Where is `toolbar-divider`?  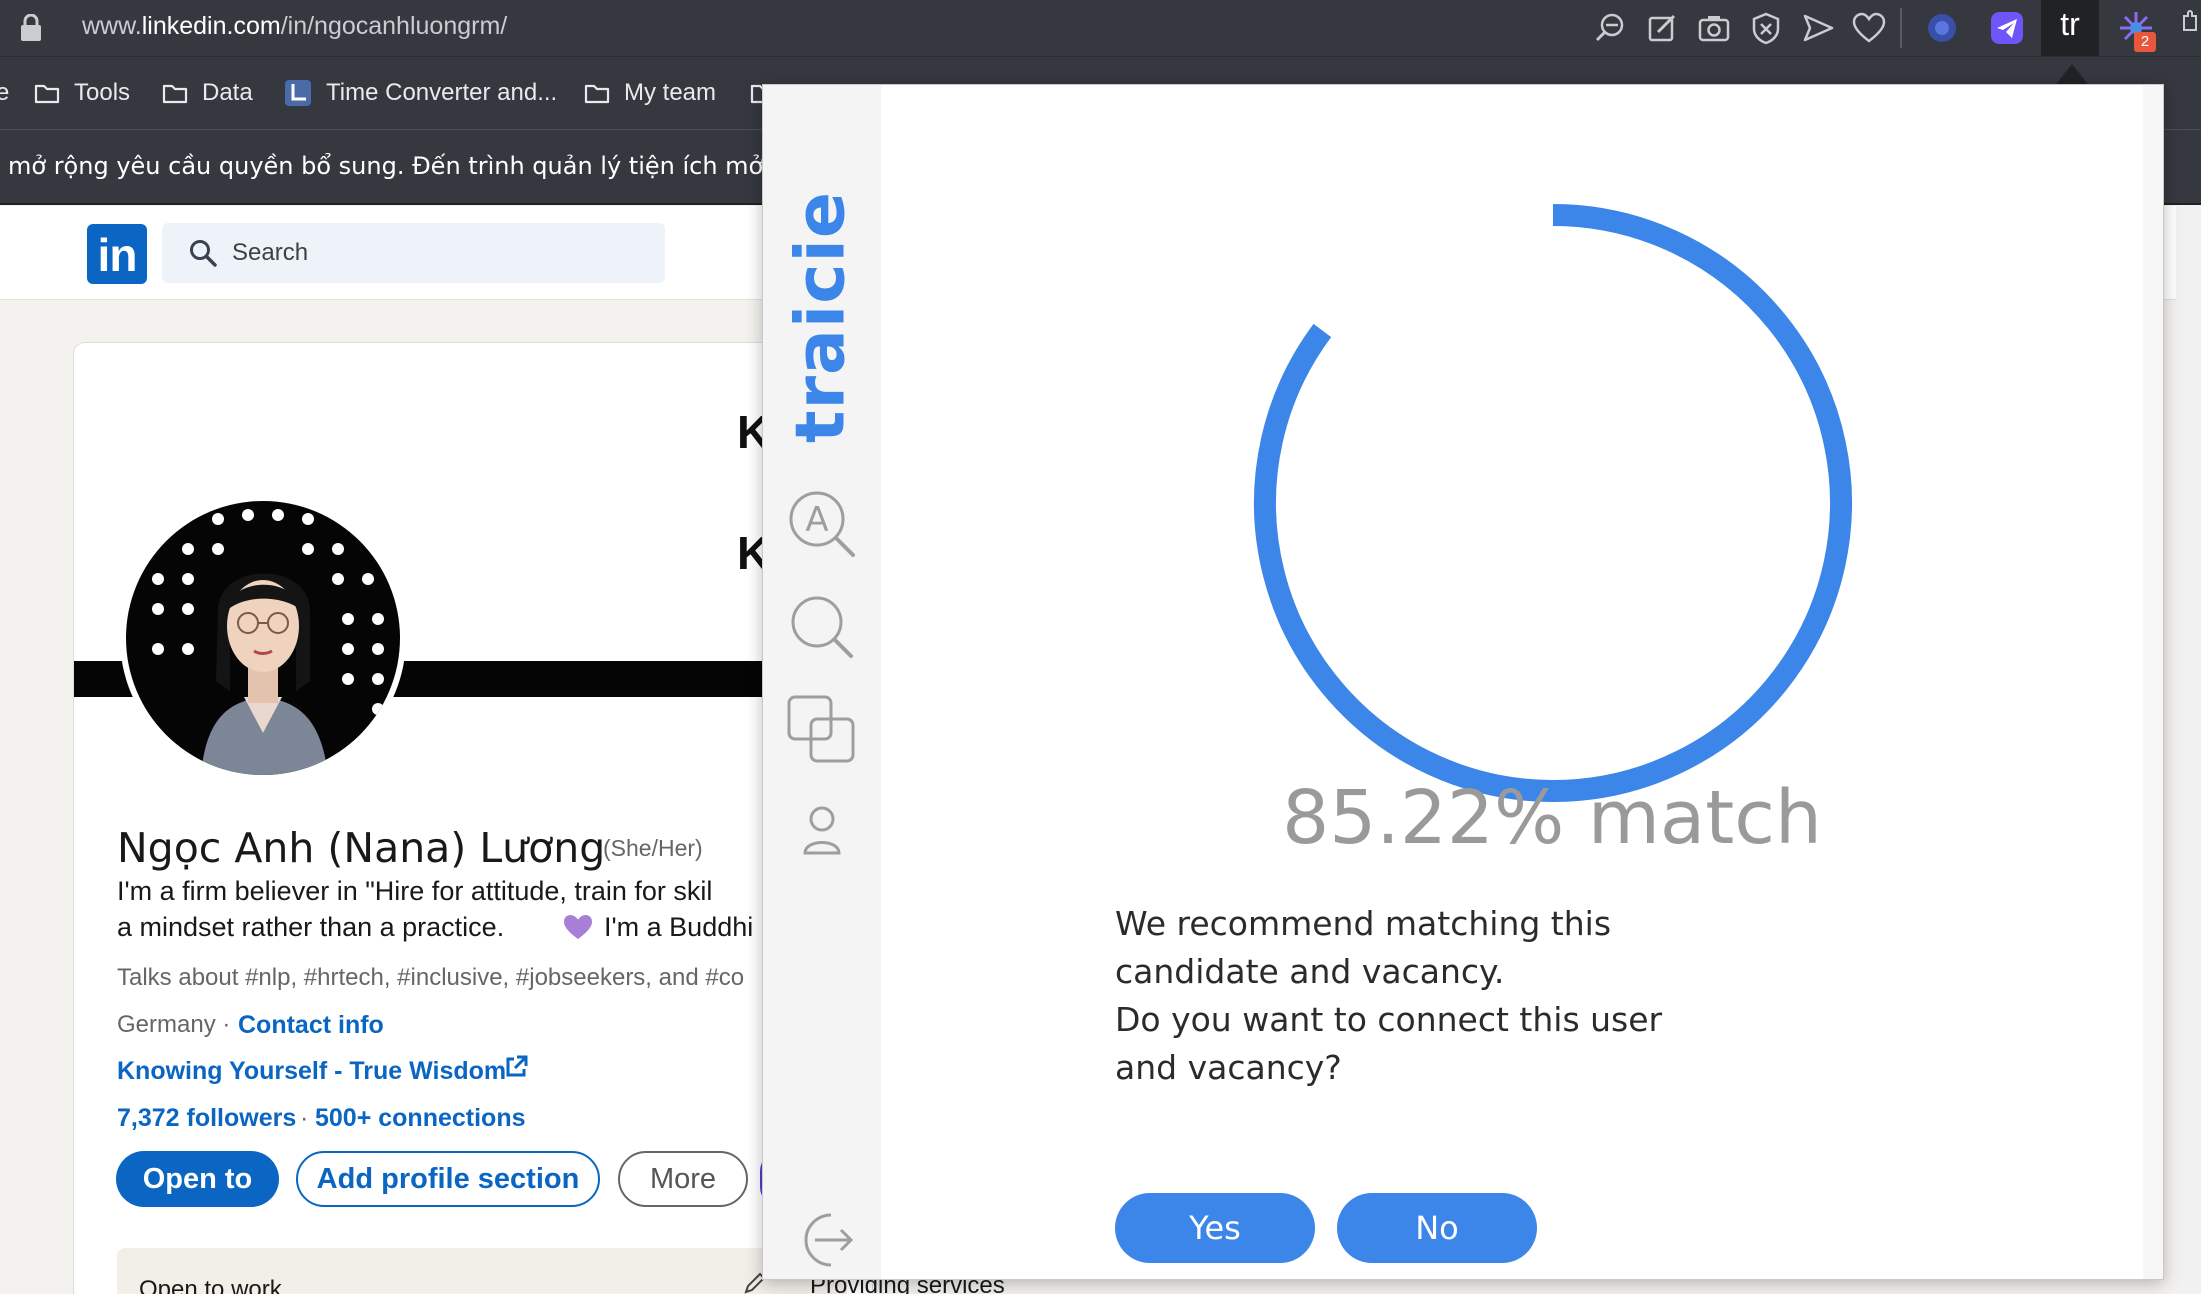
toolbar-divider is located at coordinates (1901, 28).